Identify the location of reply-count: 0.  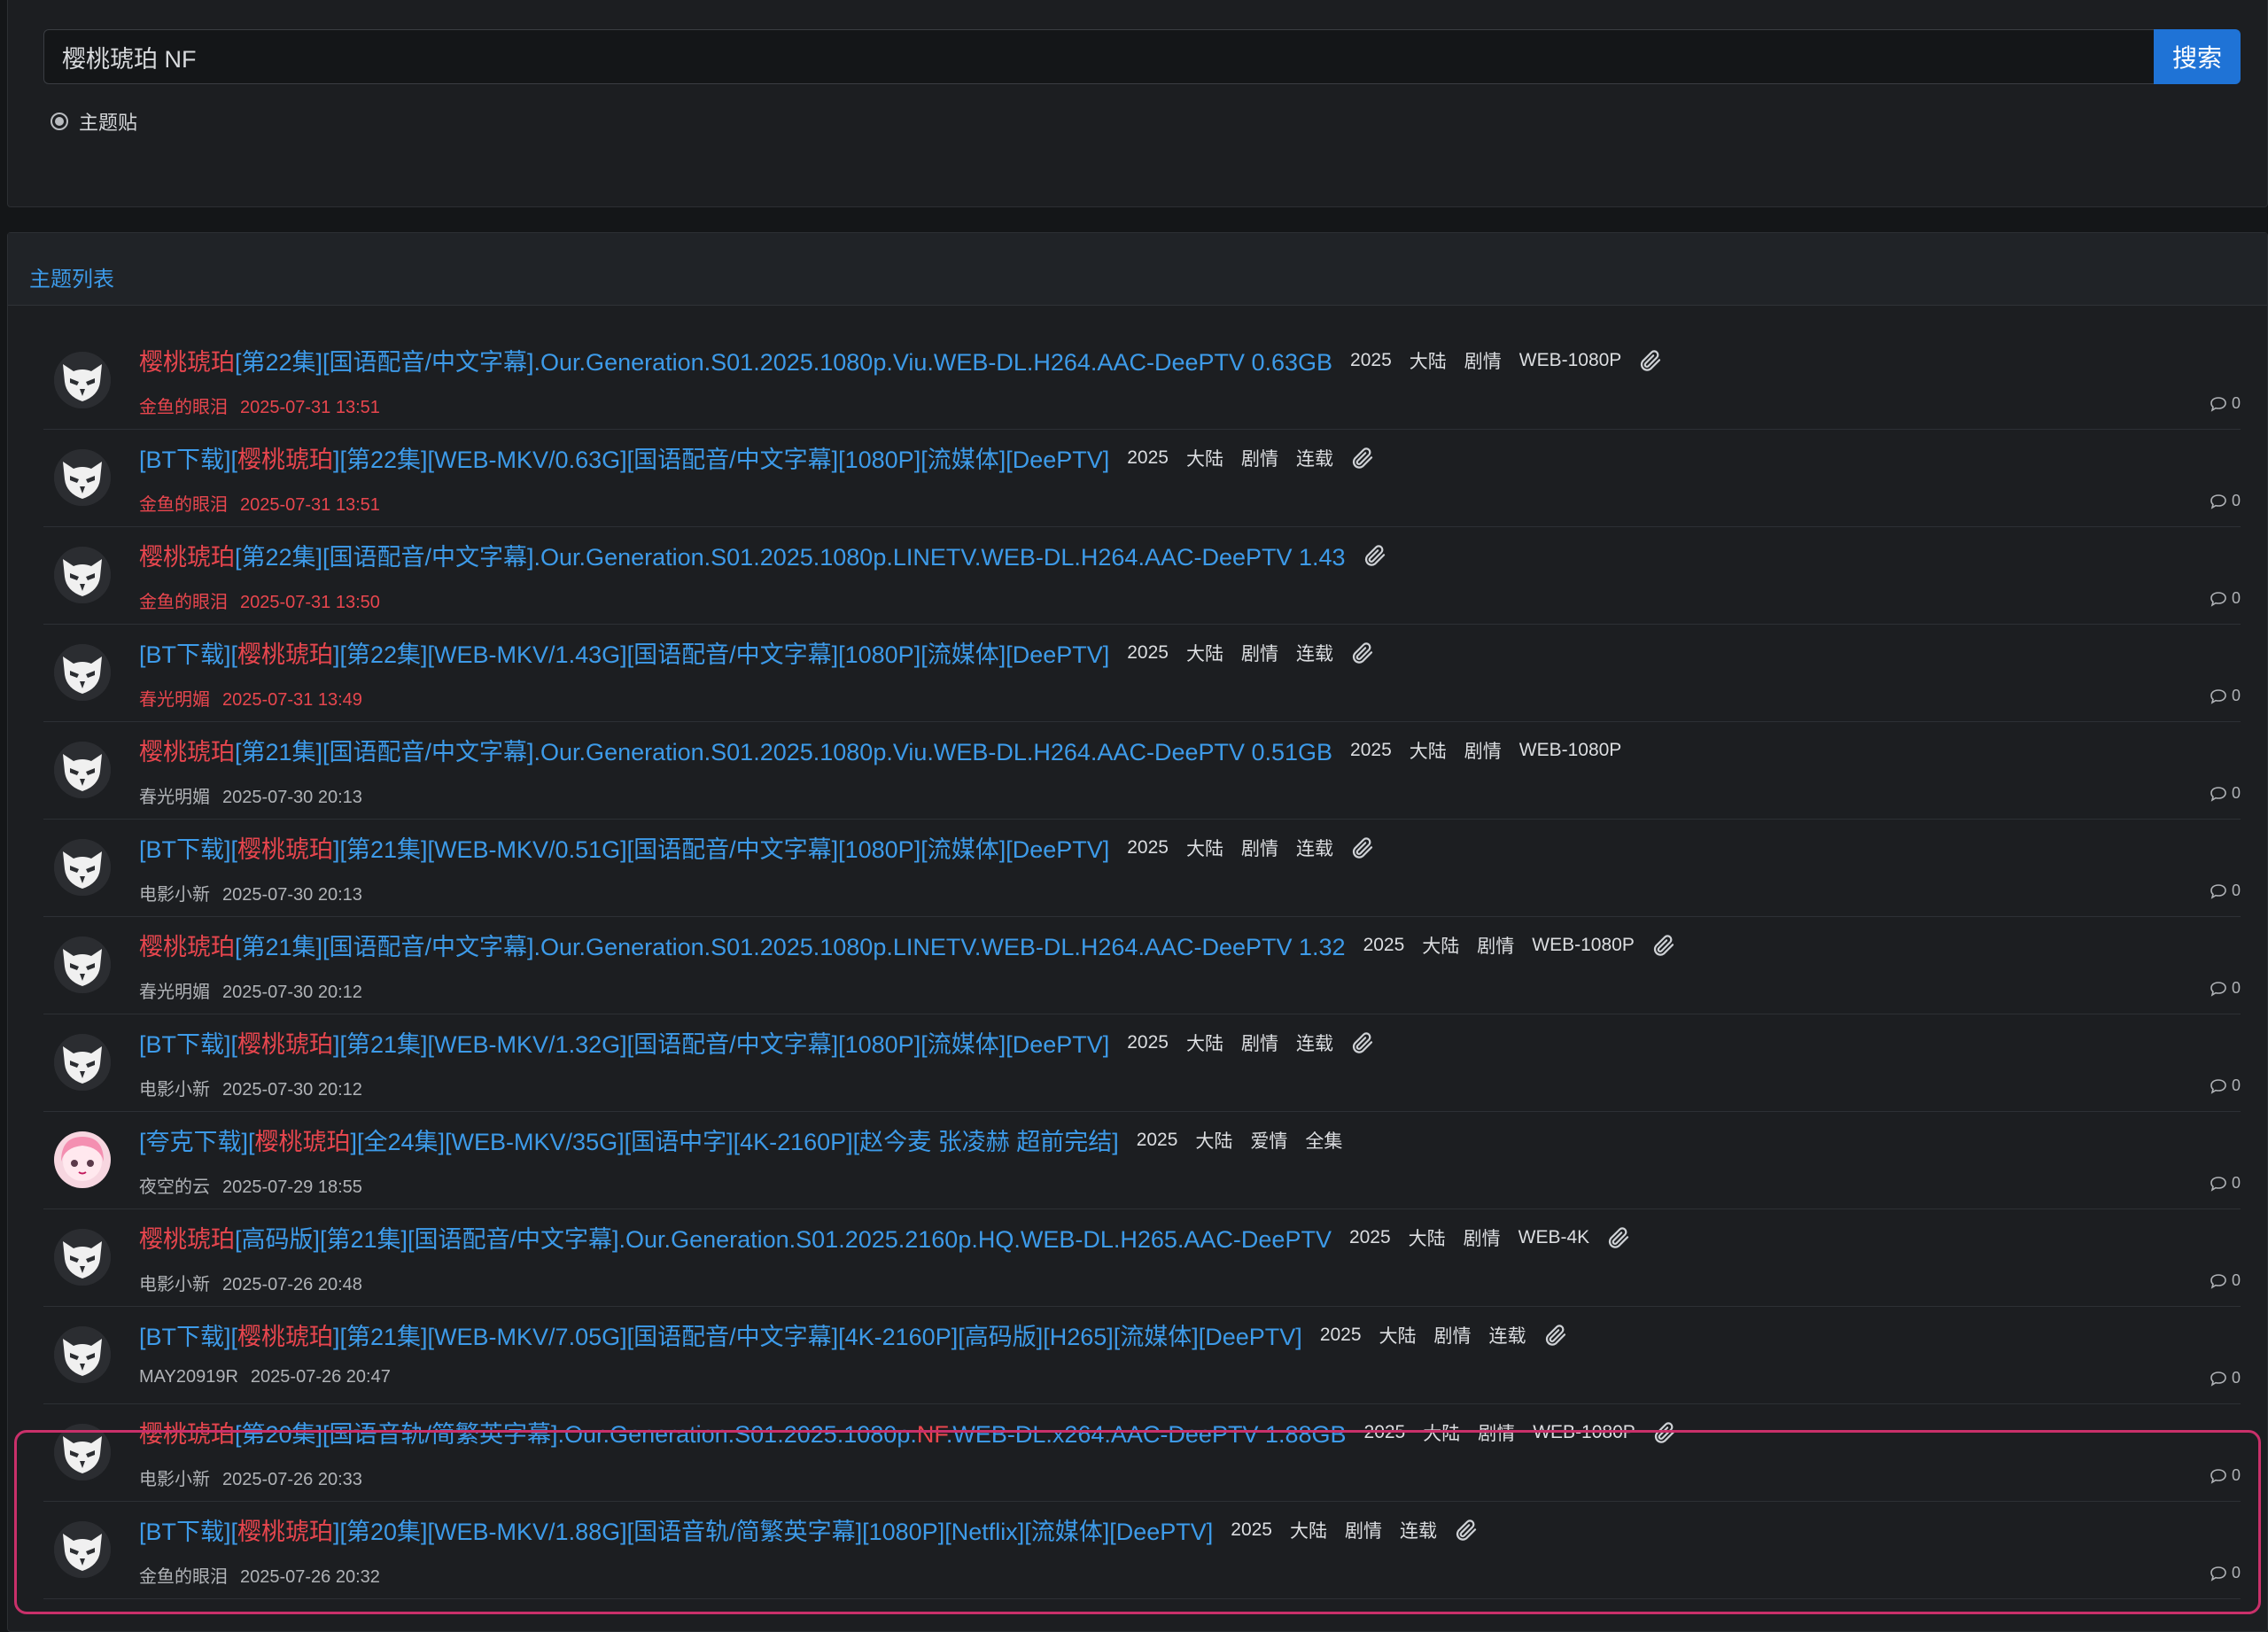
(2225, 793).